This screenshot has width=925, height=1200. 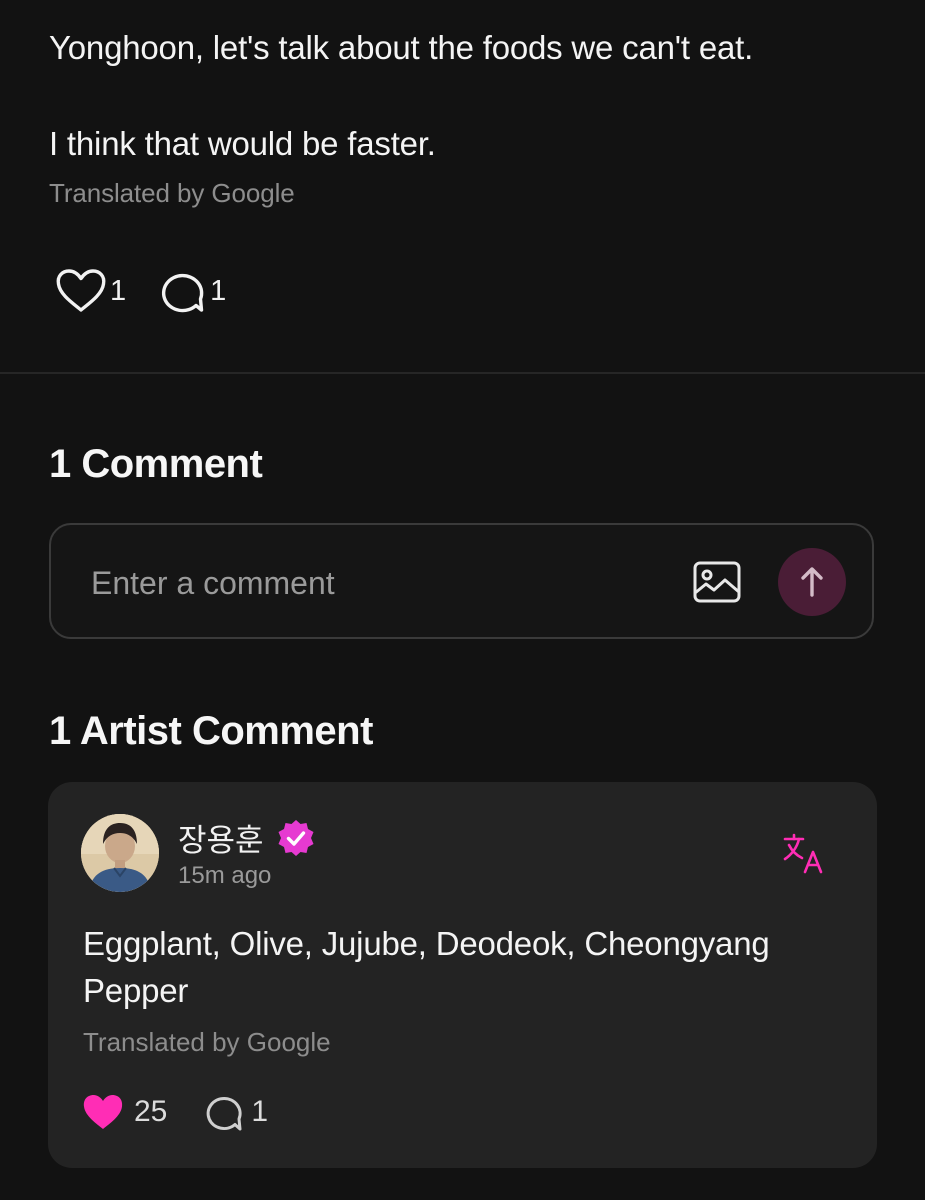 What do you see at coordinates (260, 1111) in the screenshot?
I see `artist-reply-count: 1` at bounding box center [260, 1111].